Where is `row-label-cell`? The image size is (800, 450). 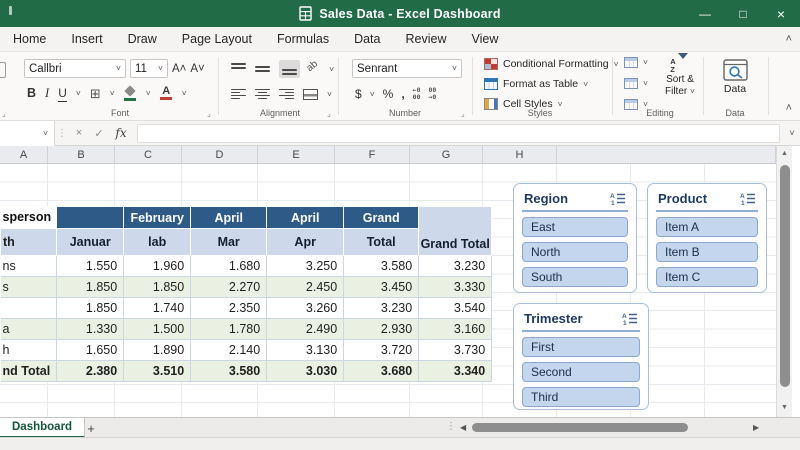
row-label-cell is located at coordinates (29, 308).